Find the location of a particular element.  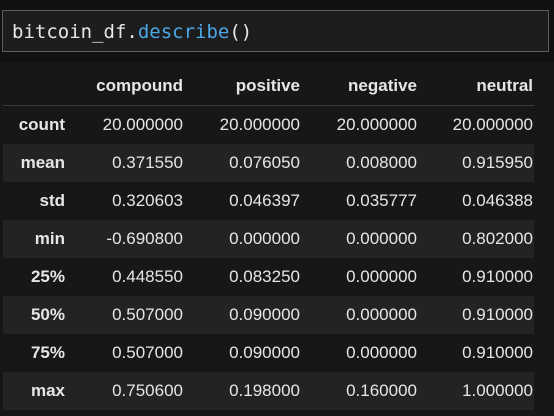

table-cell: 0.046388 is located at coordinates (497, 200).